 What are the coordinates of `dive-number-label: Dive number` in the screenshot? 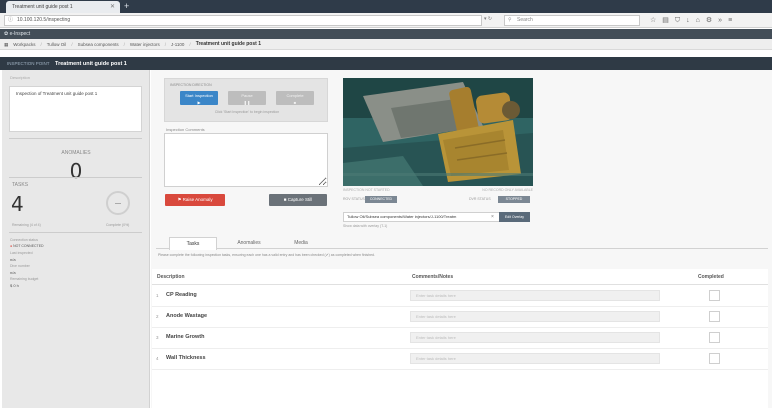 It's located at (20, 266).